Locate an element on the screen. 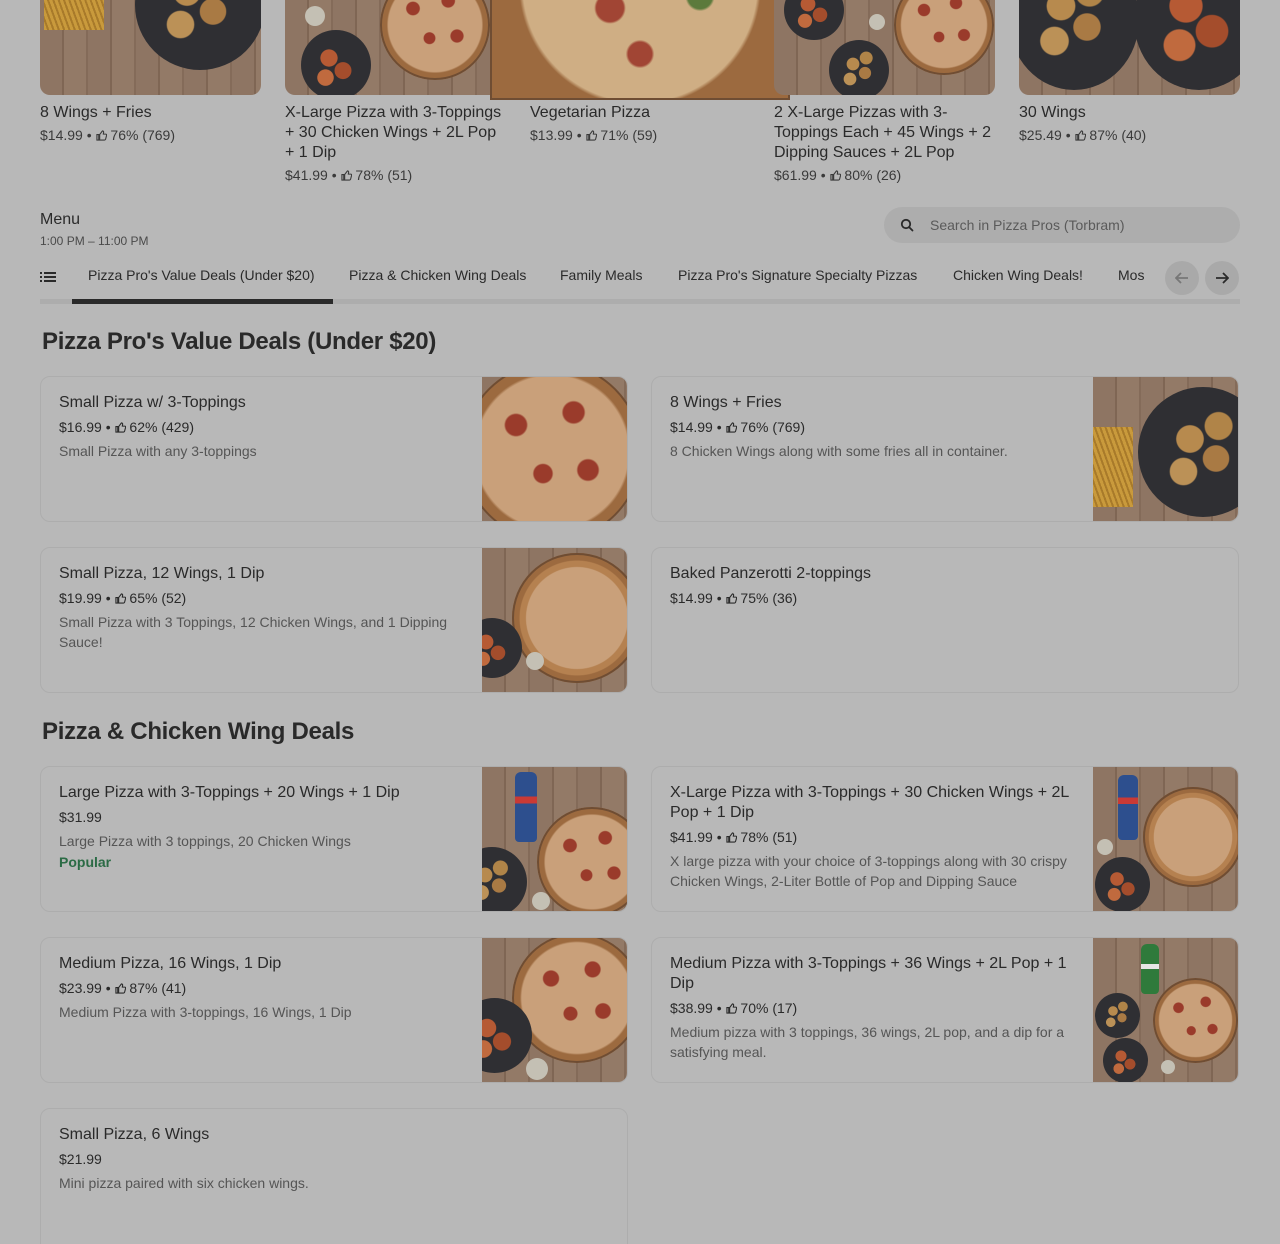 This screenshot has width=1280, height=1244. tab-value-deals: Pizza Pro's Value Deals (Under $20) is located at coordinates (201, 275).